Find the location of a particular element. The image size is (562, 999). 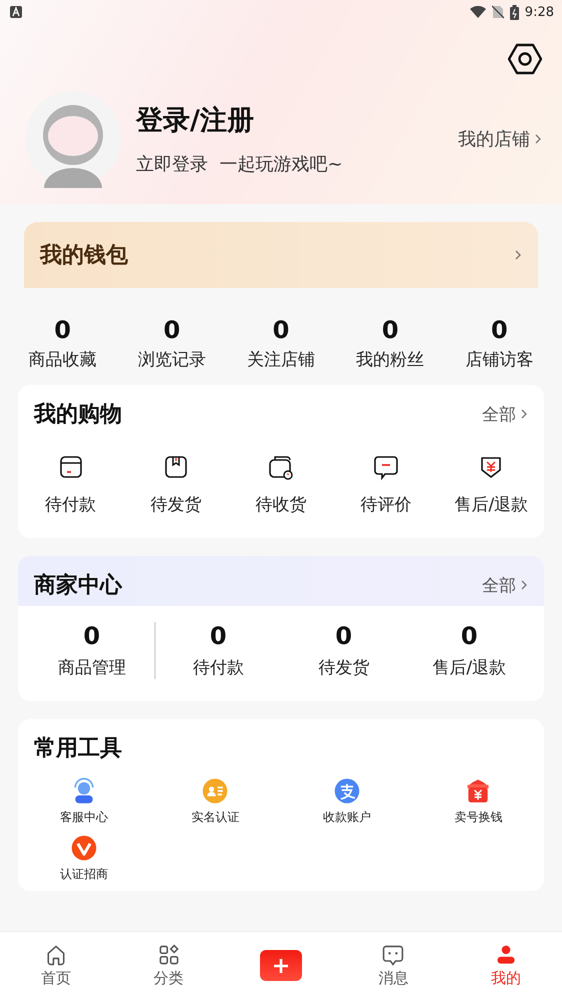

stat-label: 店铺访客 is located at coordinates (499, 359).